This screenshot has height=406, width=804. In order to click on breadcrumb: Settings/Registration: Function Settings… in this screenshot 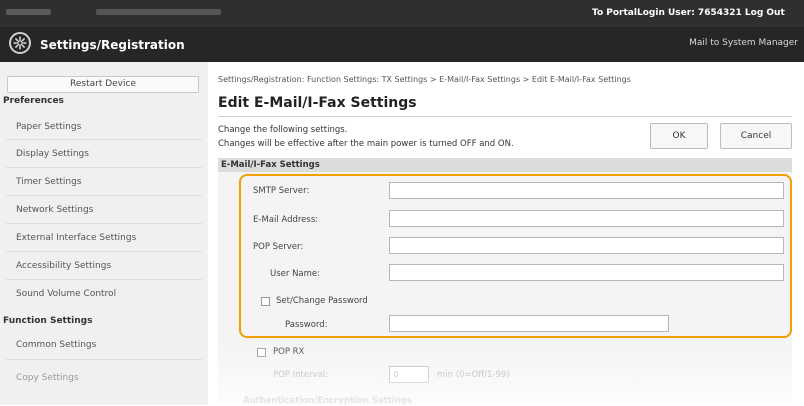, I will do `click(424, 79)`.